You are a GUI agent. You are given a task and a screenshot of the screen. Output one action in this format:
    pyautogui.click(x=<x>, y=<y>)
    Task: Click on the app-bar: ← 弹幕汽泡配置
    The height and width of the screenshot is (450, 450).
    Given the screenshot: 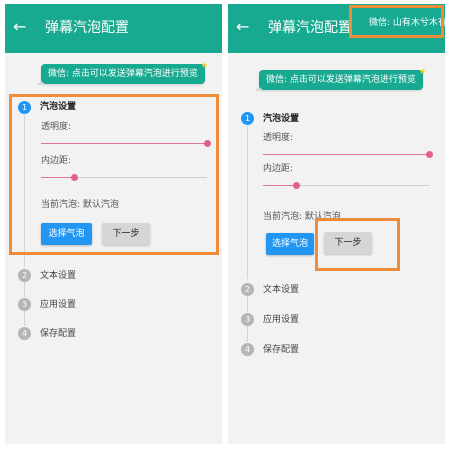 What is the action you would take?
    pyautogui.click(x=113, y=28)
    